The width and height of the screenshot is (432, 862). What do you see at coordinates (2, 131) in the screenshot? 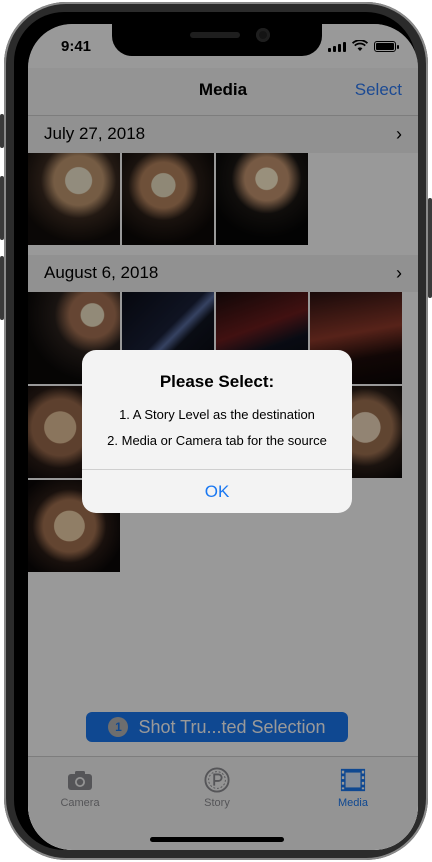
I see `silent-switch` at bounding box center [2, 131].